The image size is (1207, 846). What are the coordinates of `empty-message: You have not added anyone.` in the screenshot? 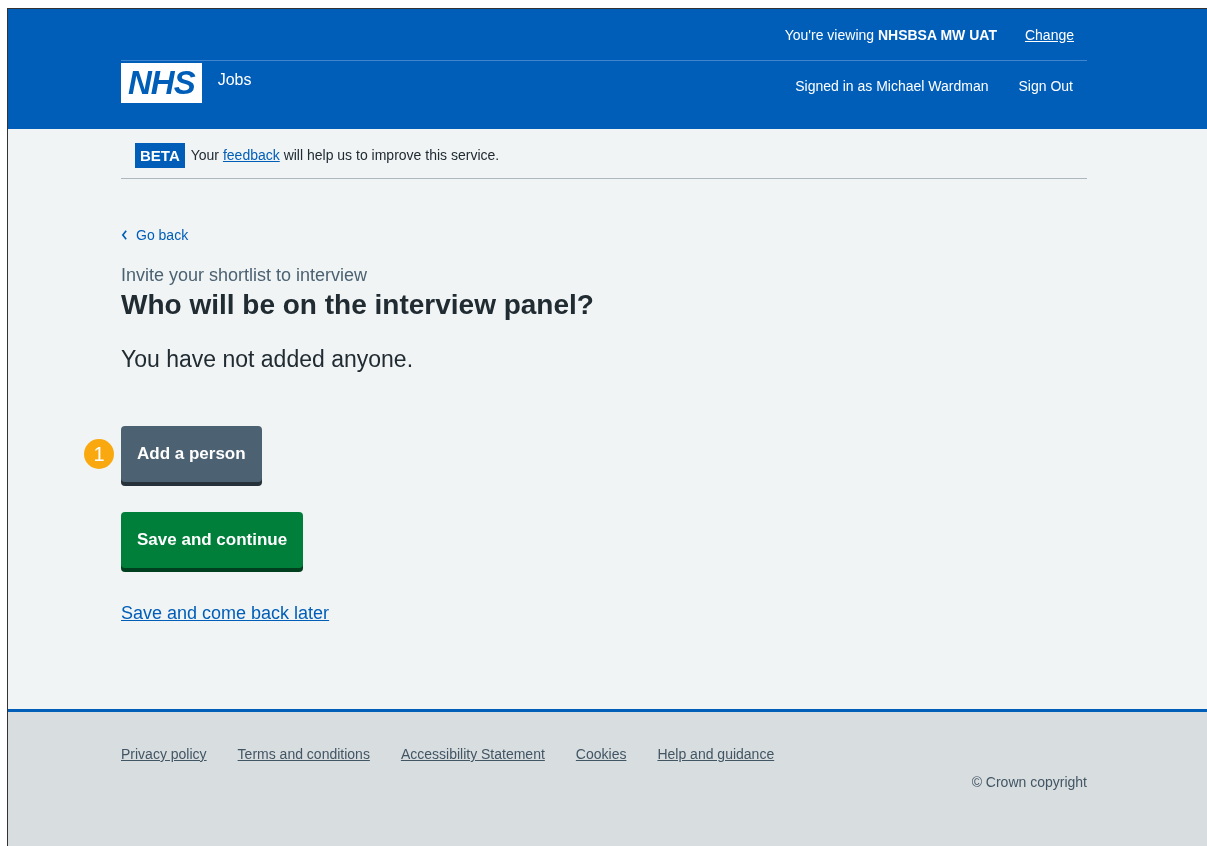 It's located at (268, 359).